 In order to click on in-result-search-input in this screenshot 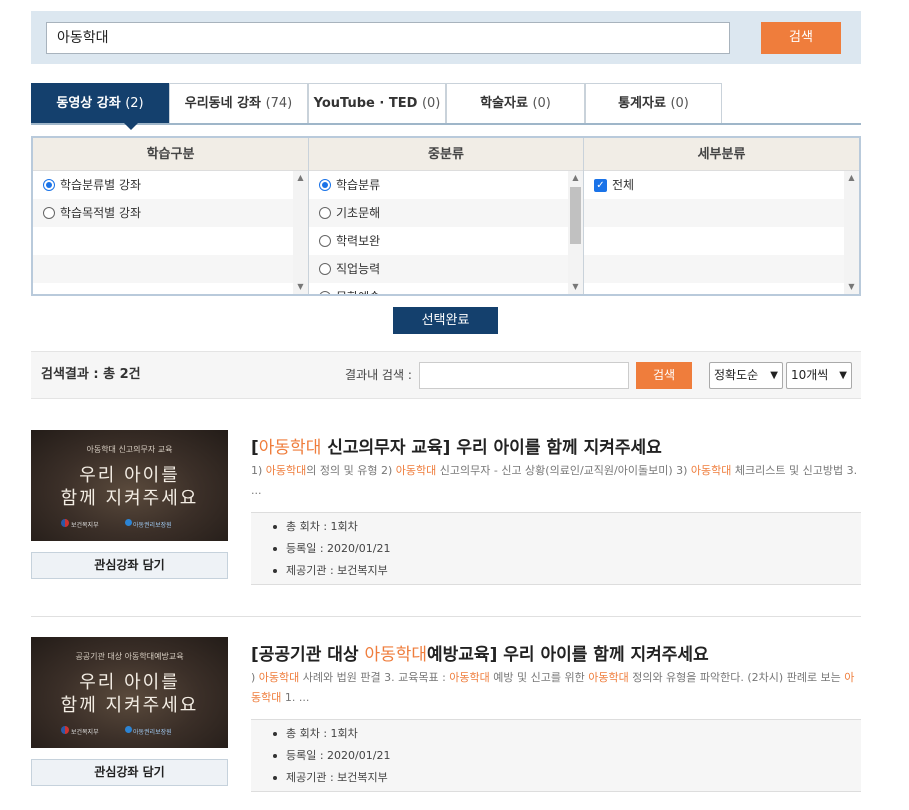, I will do `click(524, 375)`.